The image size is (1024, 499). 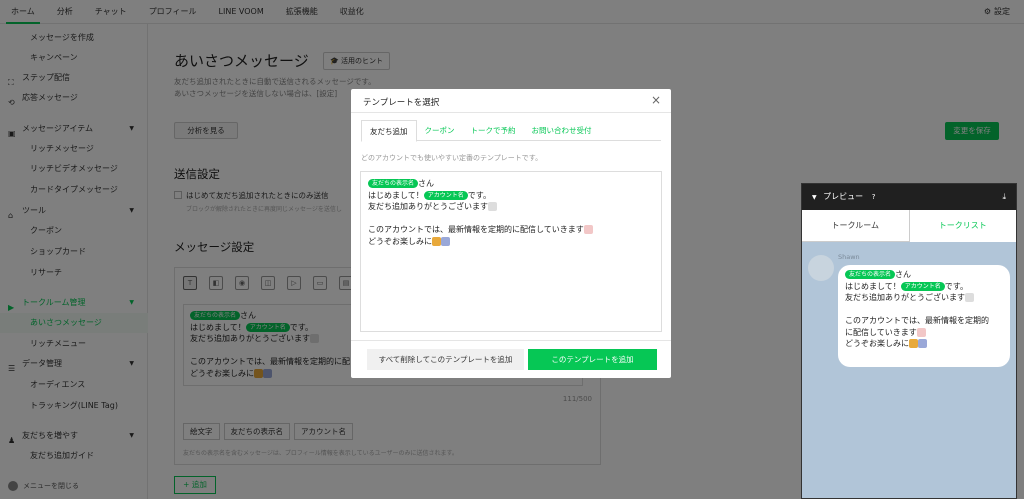 I want to click on template-description: どのアカウントでも使いやすい定番のテンプレートです。, so click(x=452, y=158).